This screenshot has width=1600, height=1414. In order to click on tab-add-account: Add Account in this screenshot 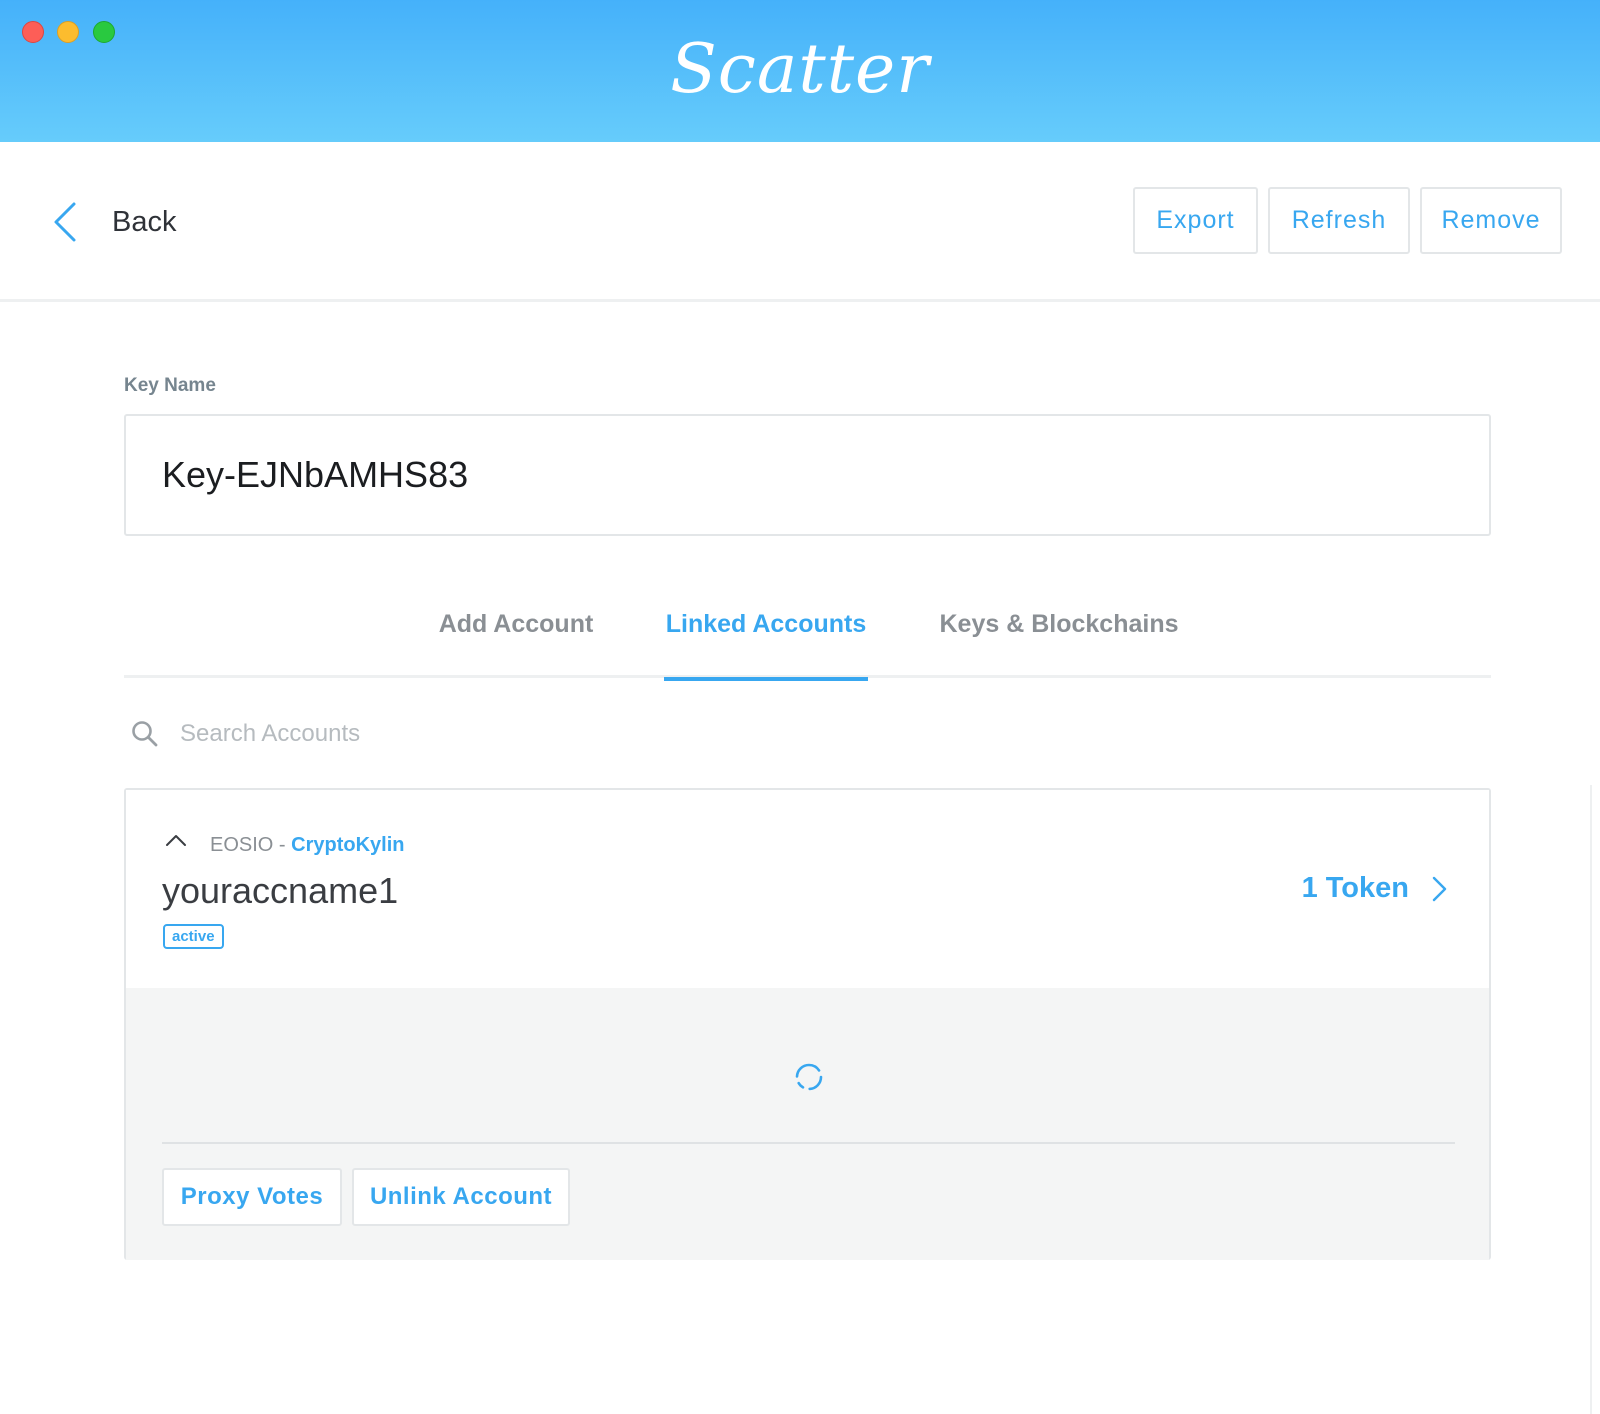, I will do `click(516, 644)`.